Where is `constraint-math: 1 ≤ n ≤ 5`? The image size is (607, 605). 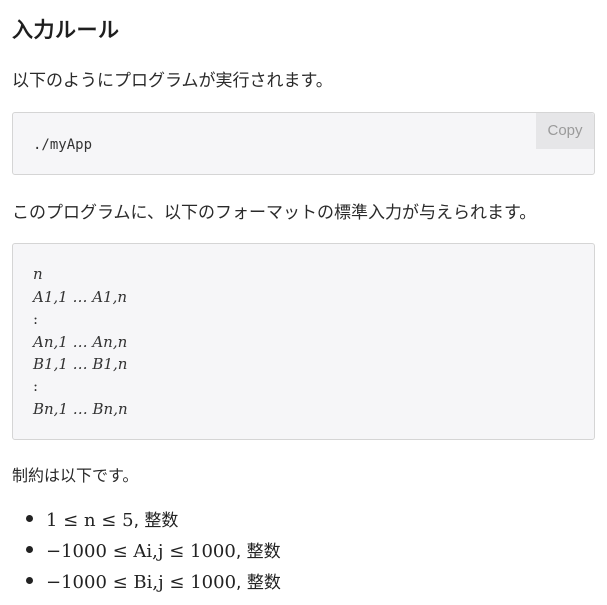 constraint-math: 1 ≤ n ≤ 5 is located at coordinates (90, 520).